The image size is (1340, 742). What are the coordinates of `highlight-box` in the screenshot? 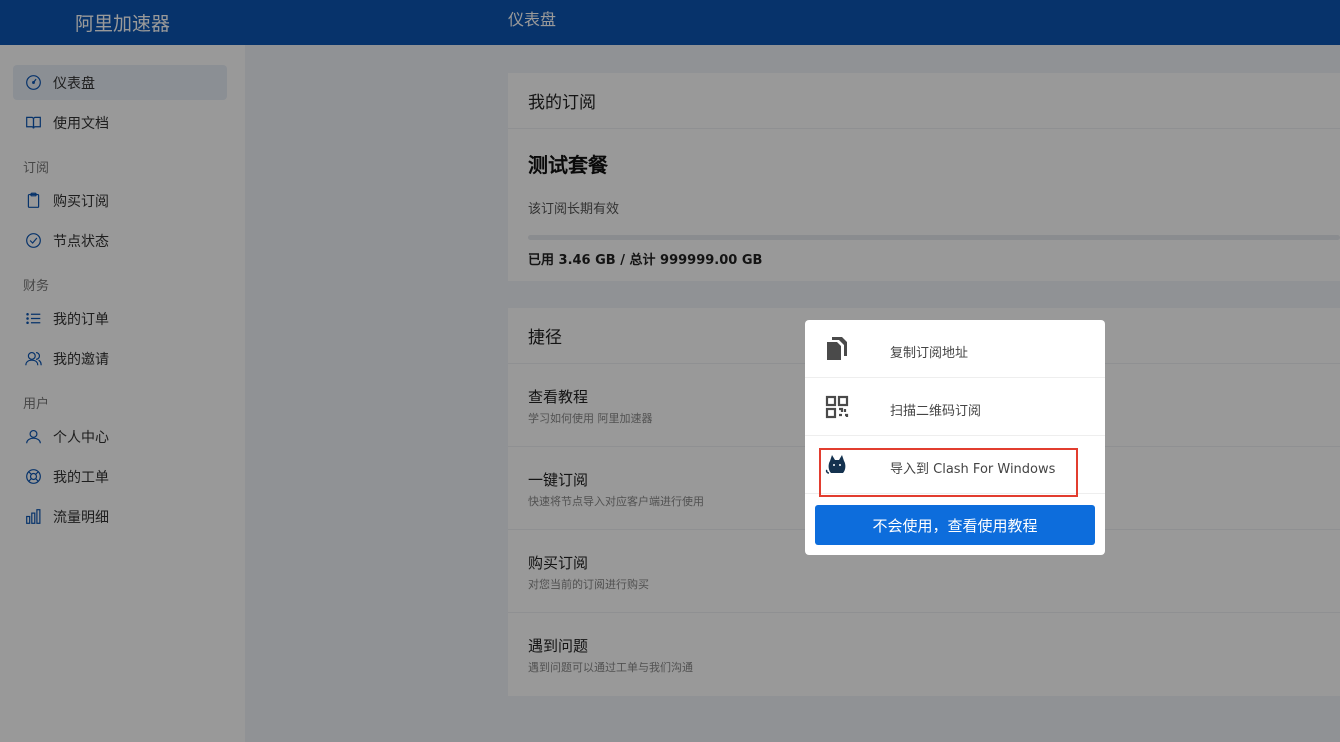 It's located at (948, 472).